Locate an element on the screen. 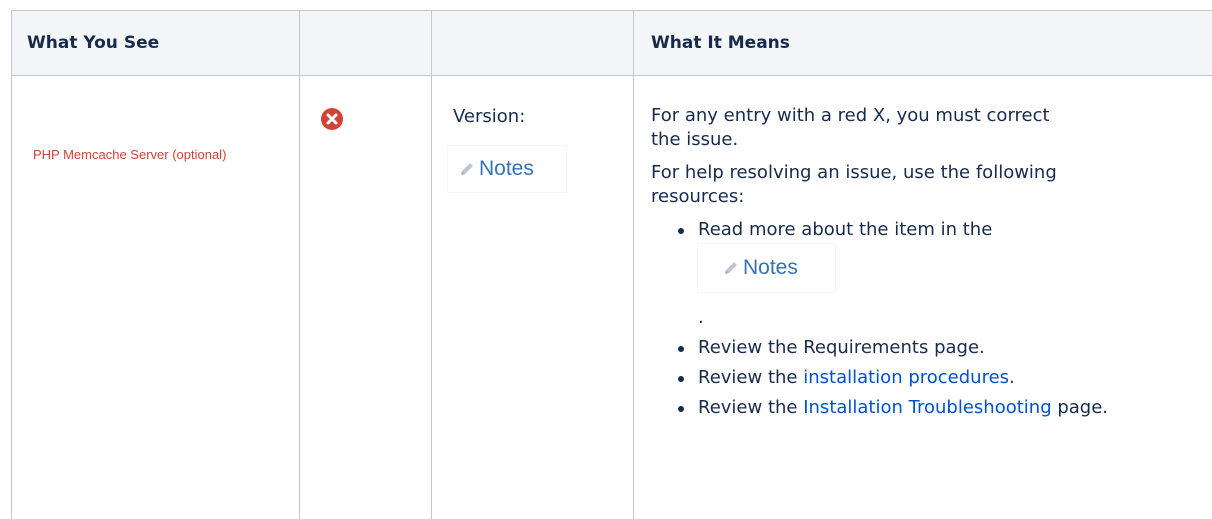  notes-label: Notes is located at coordinates (506, 168).